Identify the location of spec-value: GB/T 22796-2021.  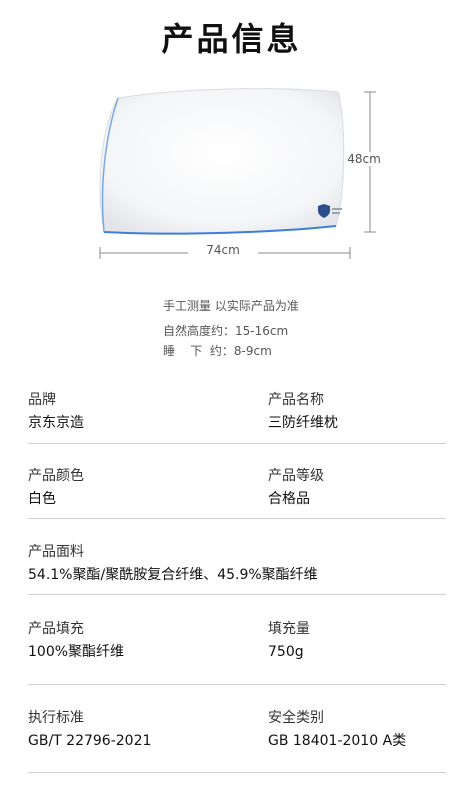
(90, 741).